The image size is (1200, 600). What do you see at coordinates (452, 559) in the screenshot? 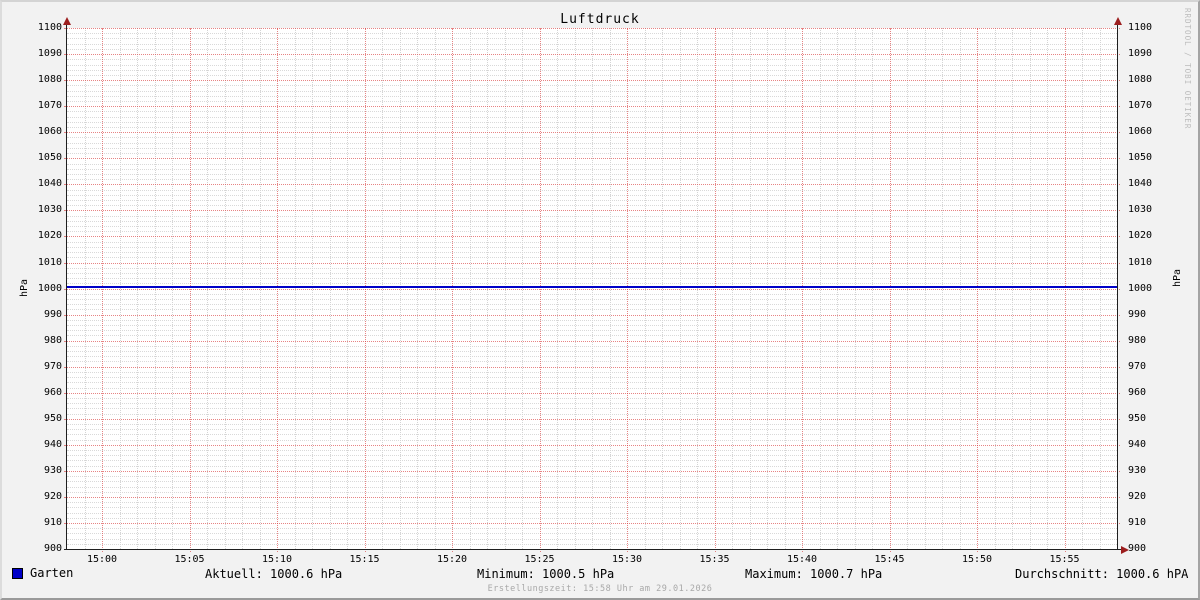
I see `x-tick-label: 15:20` at bounding box center [452, 559].